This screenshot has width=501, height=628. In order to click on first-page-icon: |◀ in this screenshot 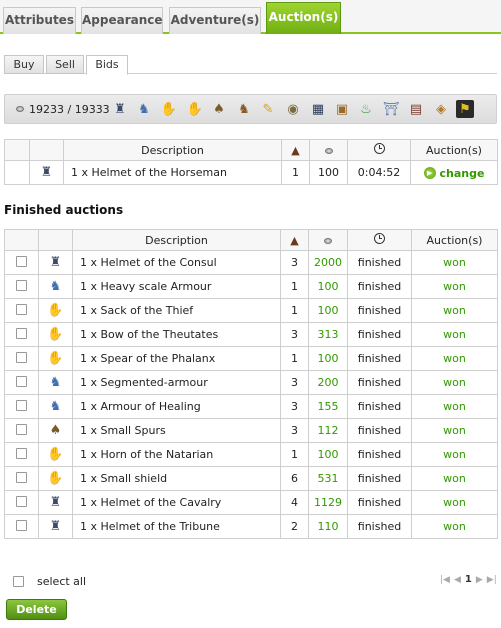, I will do `click(445, 580)`.